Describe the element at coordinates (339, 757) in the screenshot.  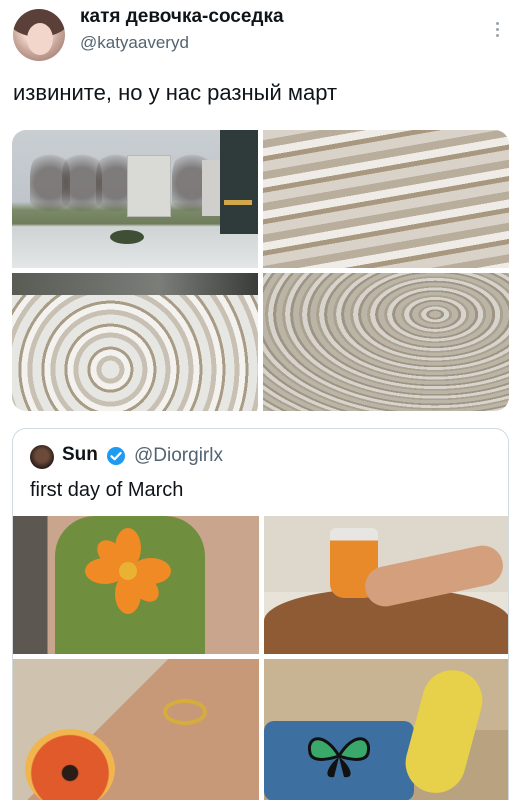
I see `butterfly-icon` at that location.